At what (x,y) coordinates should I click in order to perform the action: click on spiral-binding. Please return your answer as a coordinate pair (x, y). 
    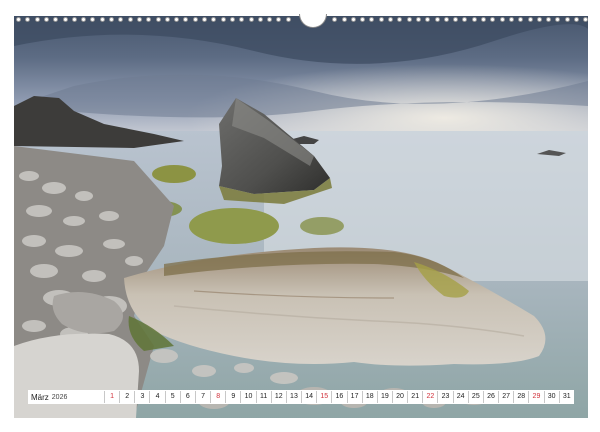
    Looking at the image, I should click on (301, 21).